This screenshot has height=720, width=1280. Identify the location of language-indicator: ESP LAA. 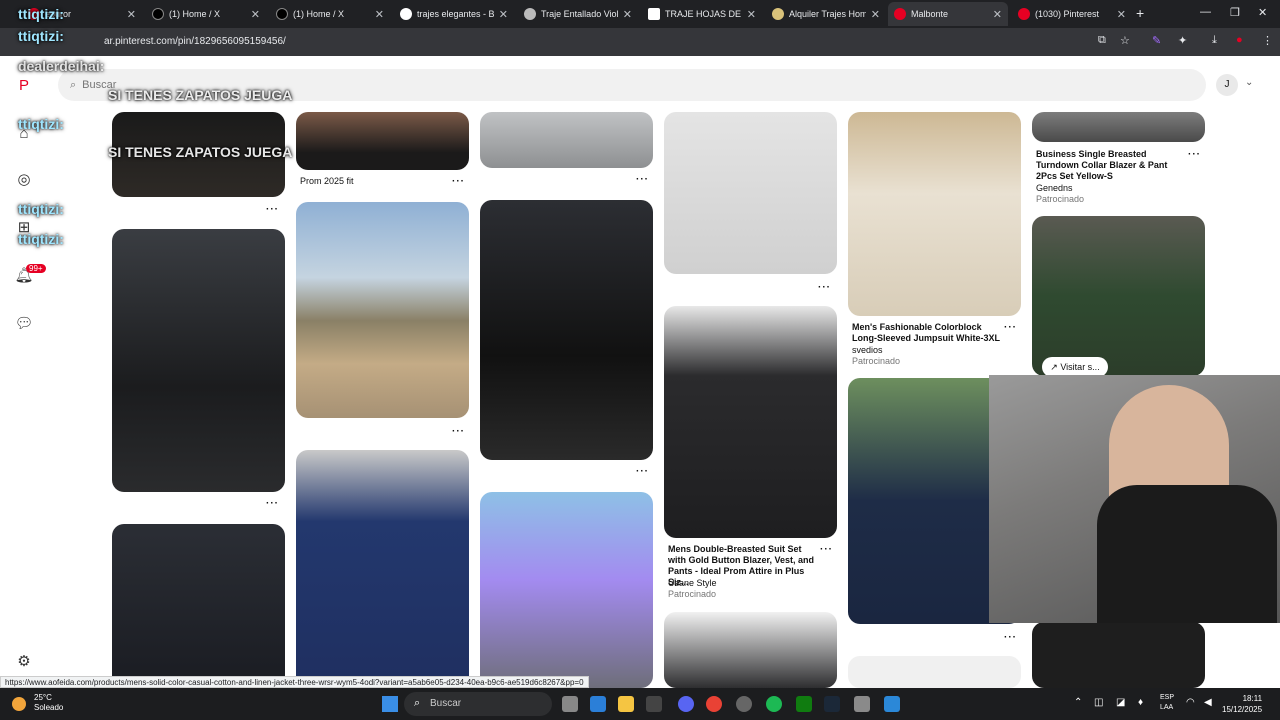
(1167, 703).